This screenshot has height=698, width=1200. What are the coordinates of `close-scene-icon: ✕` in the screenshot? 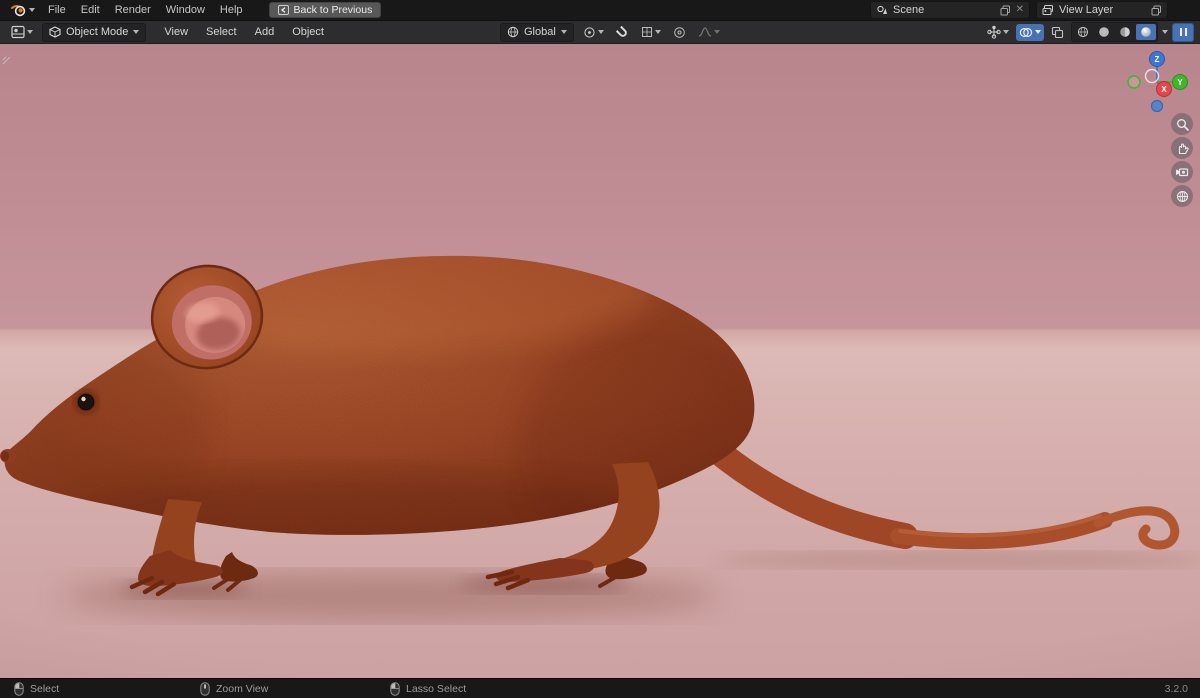 It's located at (1020, 10).